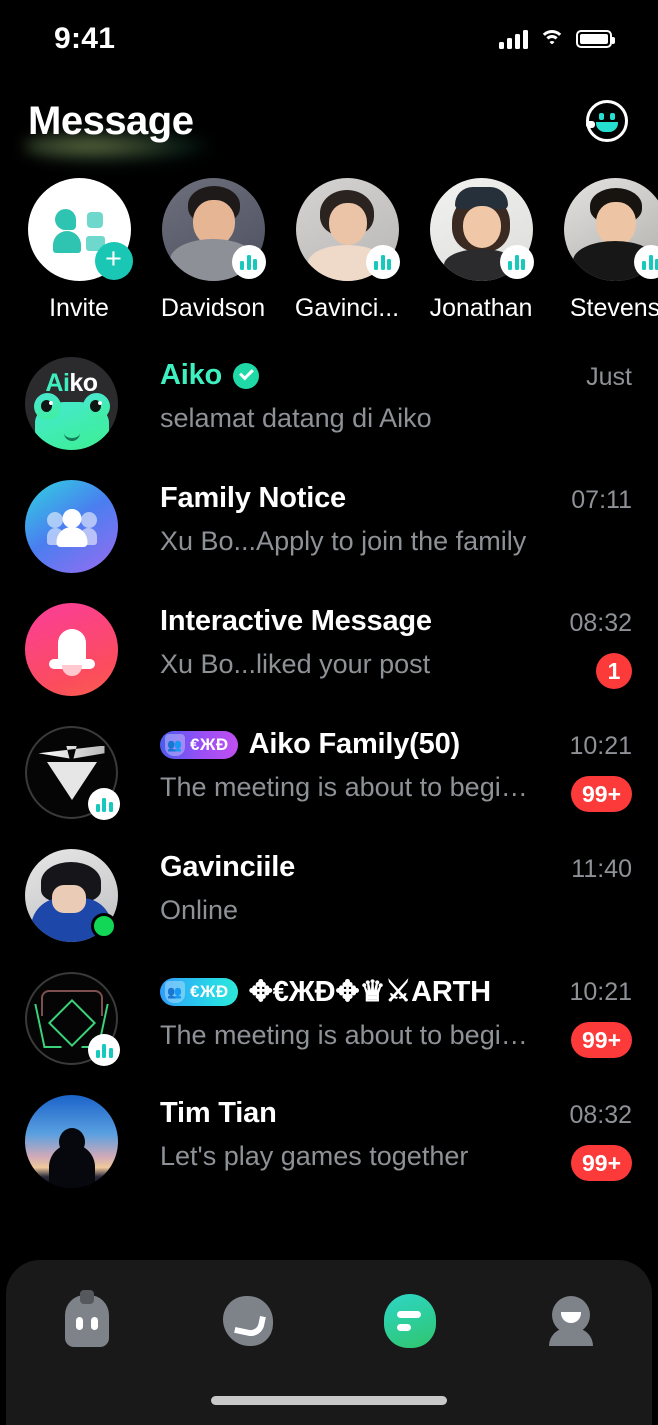 This screenshot has height=1425, width=658. Describe the element at coordinates (218, 1113) in the screenshot. I see `conversation-name: Tim Tian` at that location.